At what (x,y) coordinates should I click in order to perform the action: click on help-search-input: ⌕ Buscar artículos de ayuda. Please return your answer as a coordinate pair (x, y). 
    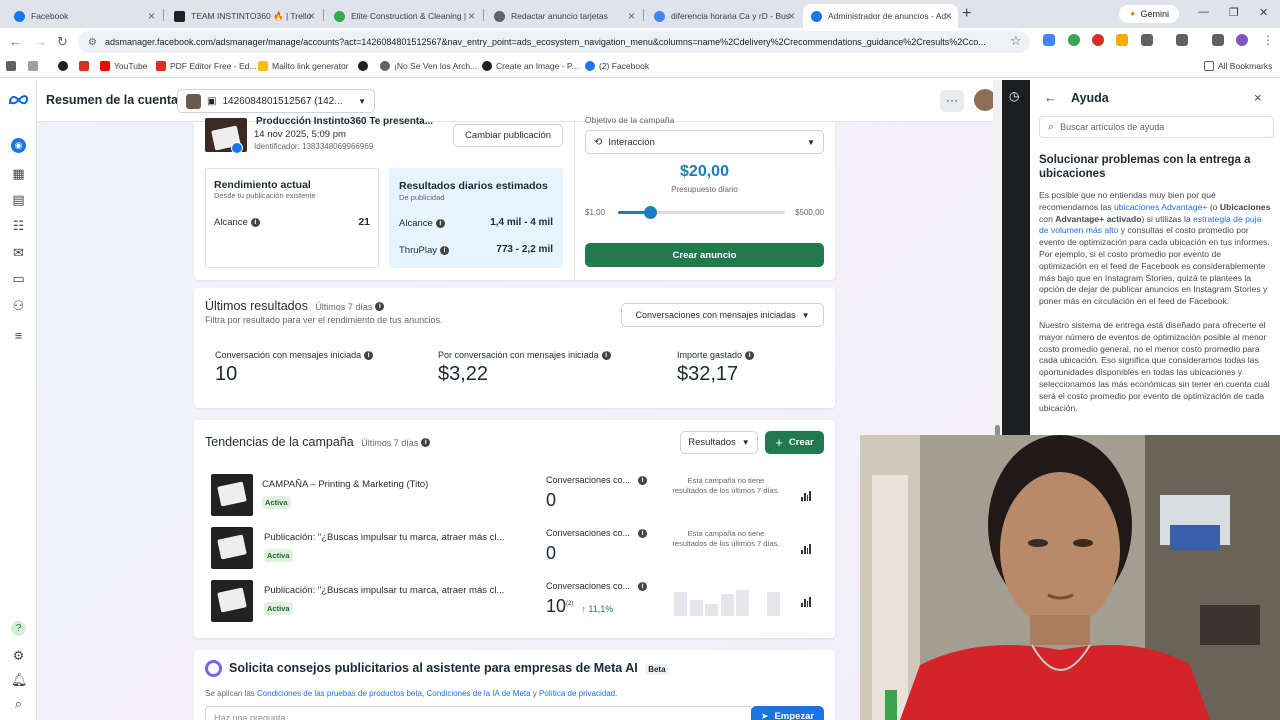
    Looking at the image, I should click on (1156, 127).